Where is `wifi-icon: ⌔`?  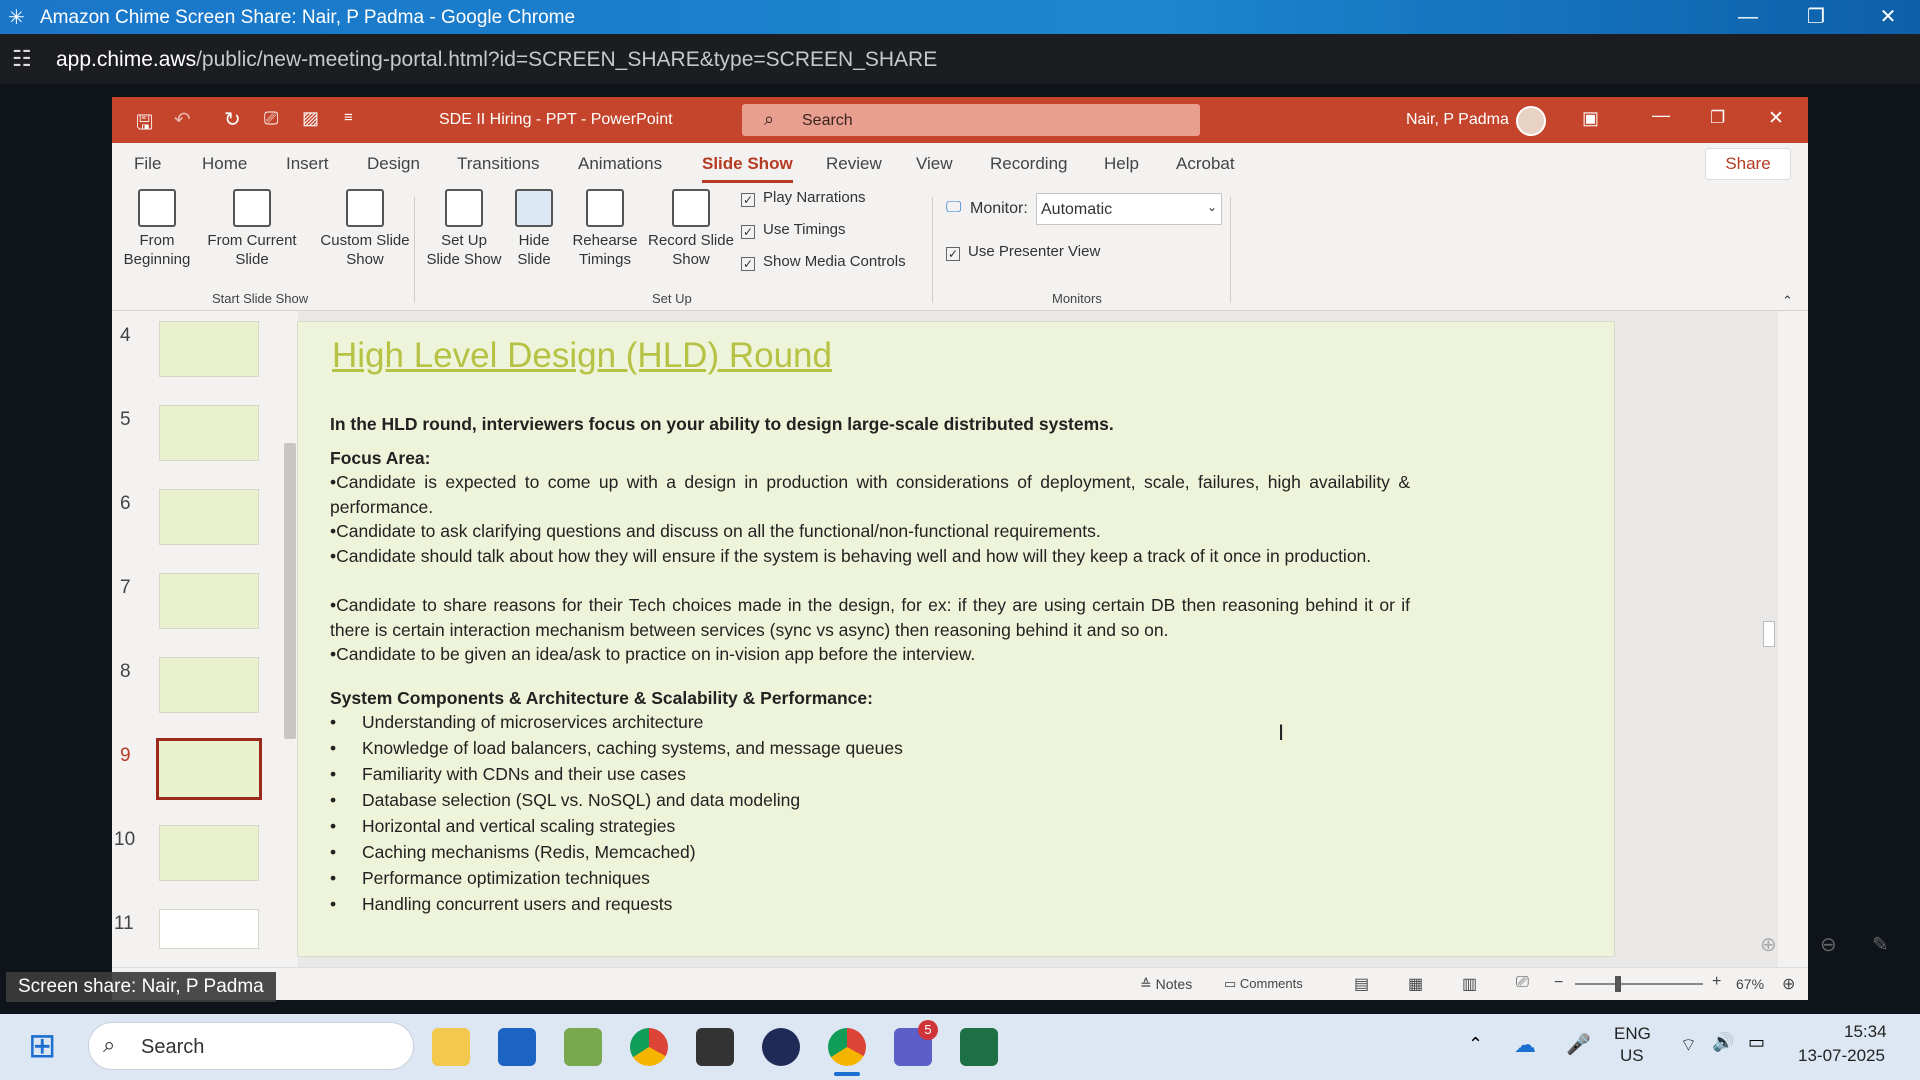 wifi-icon: ⌔ is located at coordinates (1688, 1045).